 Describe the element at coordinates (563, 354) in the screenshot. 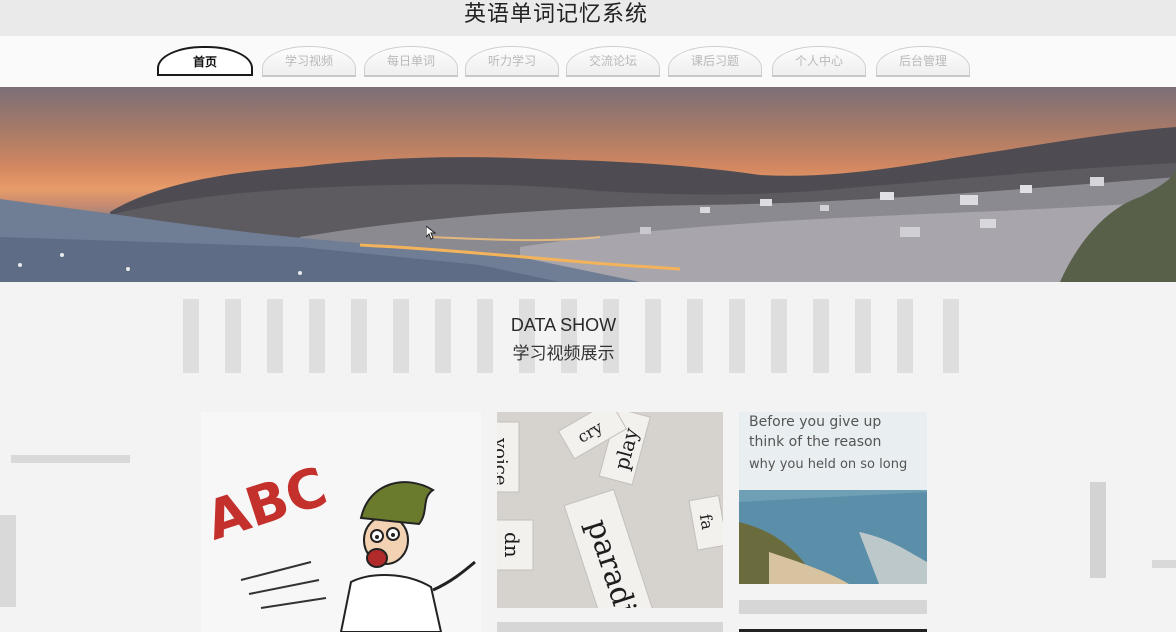

I see `section-title-zh: 学习视频展示` at that location.